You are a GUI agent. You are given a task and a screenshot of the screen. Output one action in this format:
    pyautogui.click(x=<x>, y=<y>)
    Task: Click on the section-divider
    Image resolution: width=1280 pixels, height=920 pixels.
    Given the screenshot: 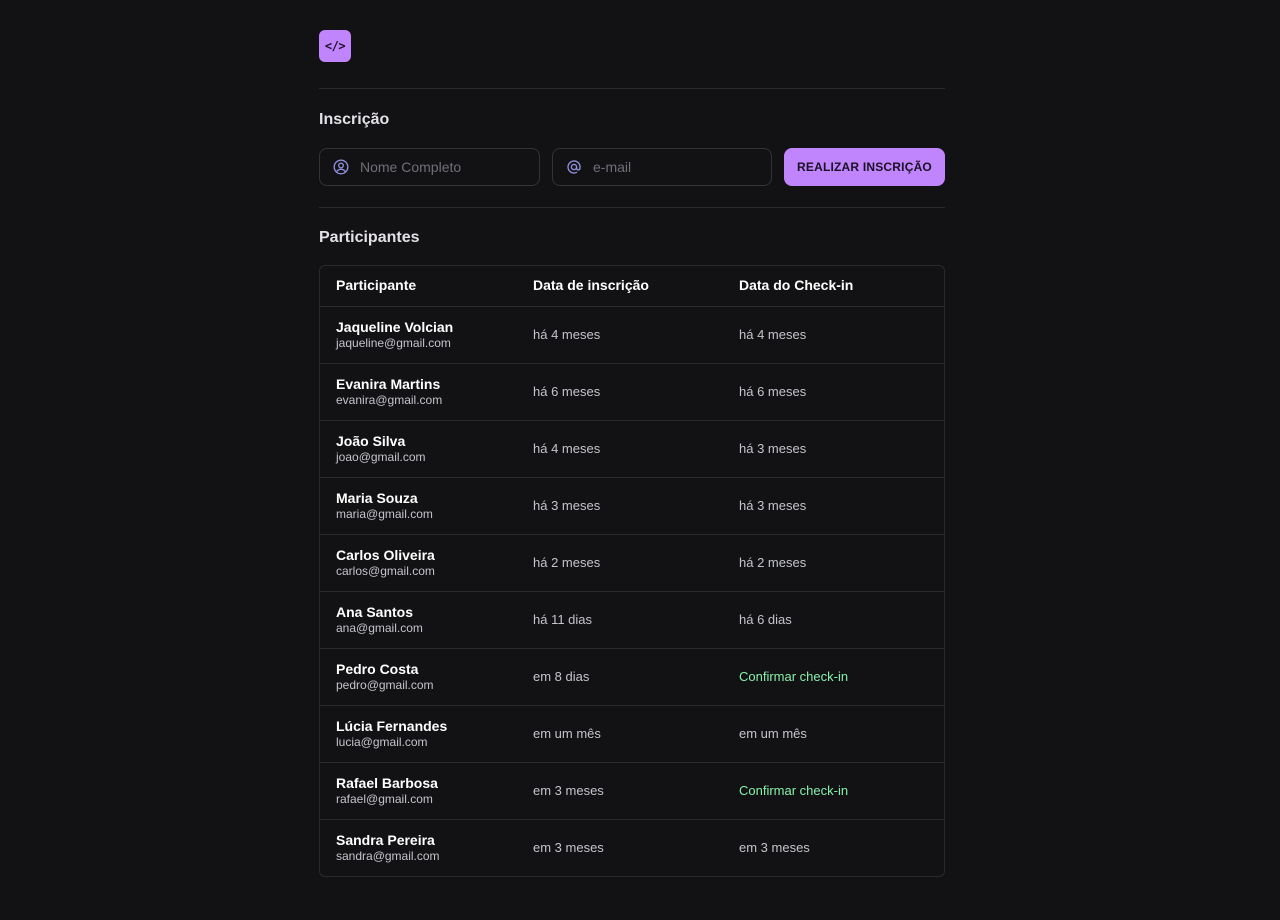 What is the action you would take?
    pyautogui.click(x=632, y=207)
    